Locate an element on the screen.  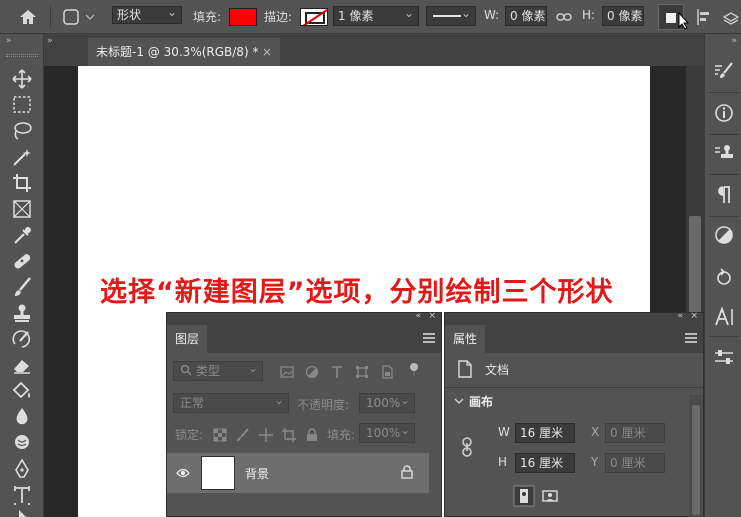
landscape-orientation-icon is located at coordinates (550, 496).